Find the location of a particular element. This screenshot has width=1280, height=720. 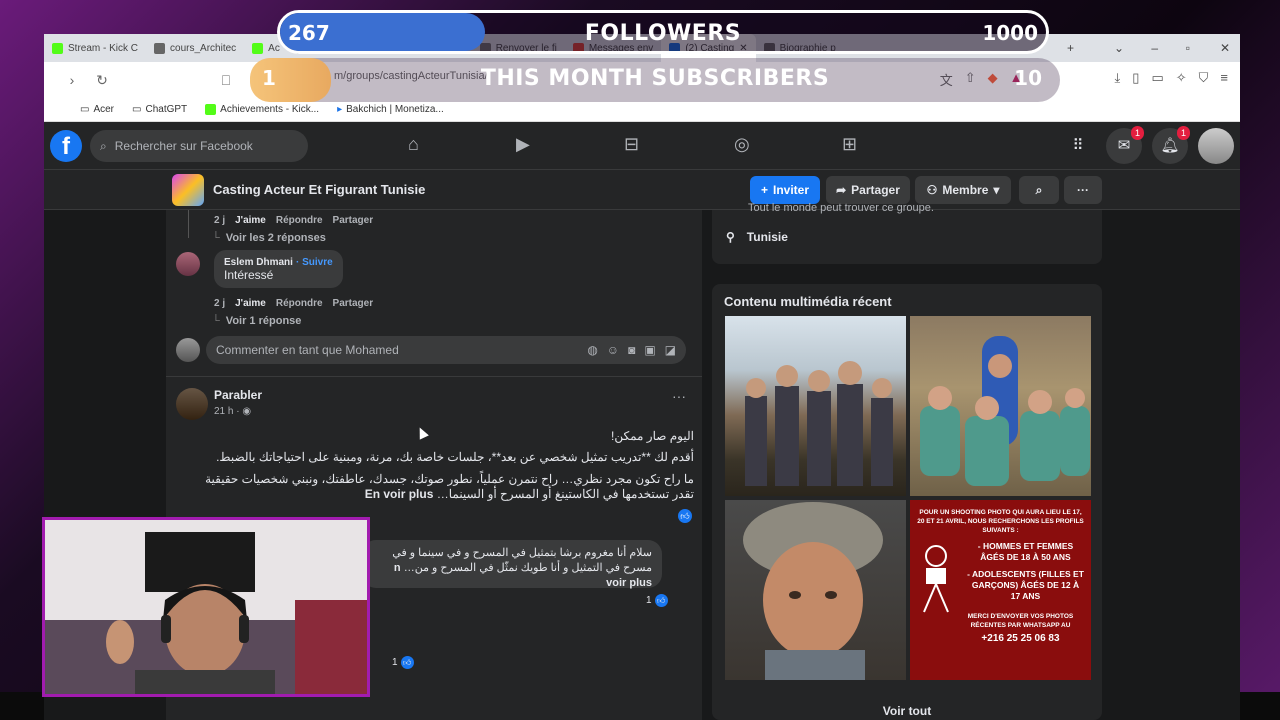

comment-input: Commenter en tant que Mohamed ◍ ☺ ◙ ▣ ◪ is located at coordinates (446, 350).